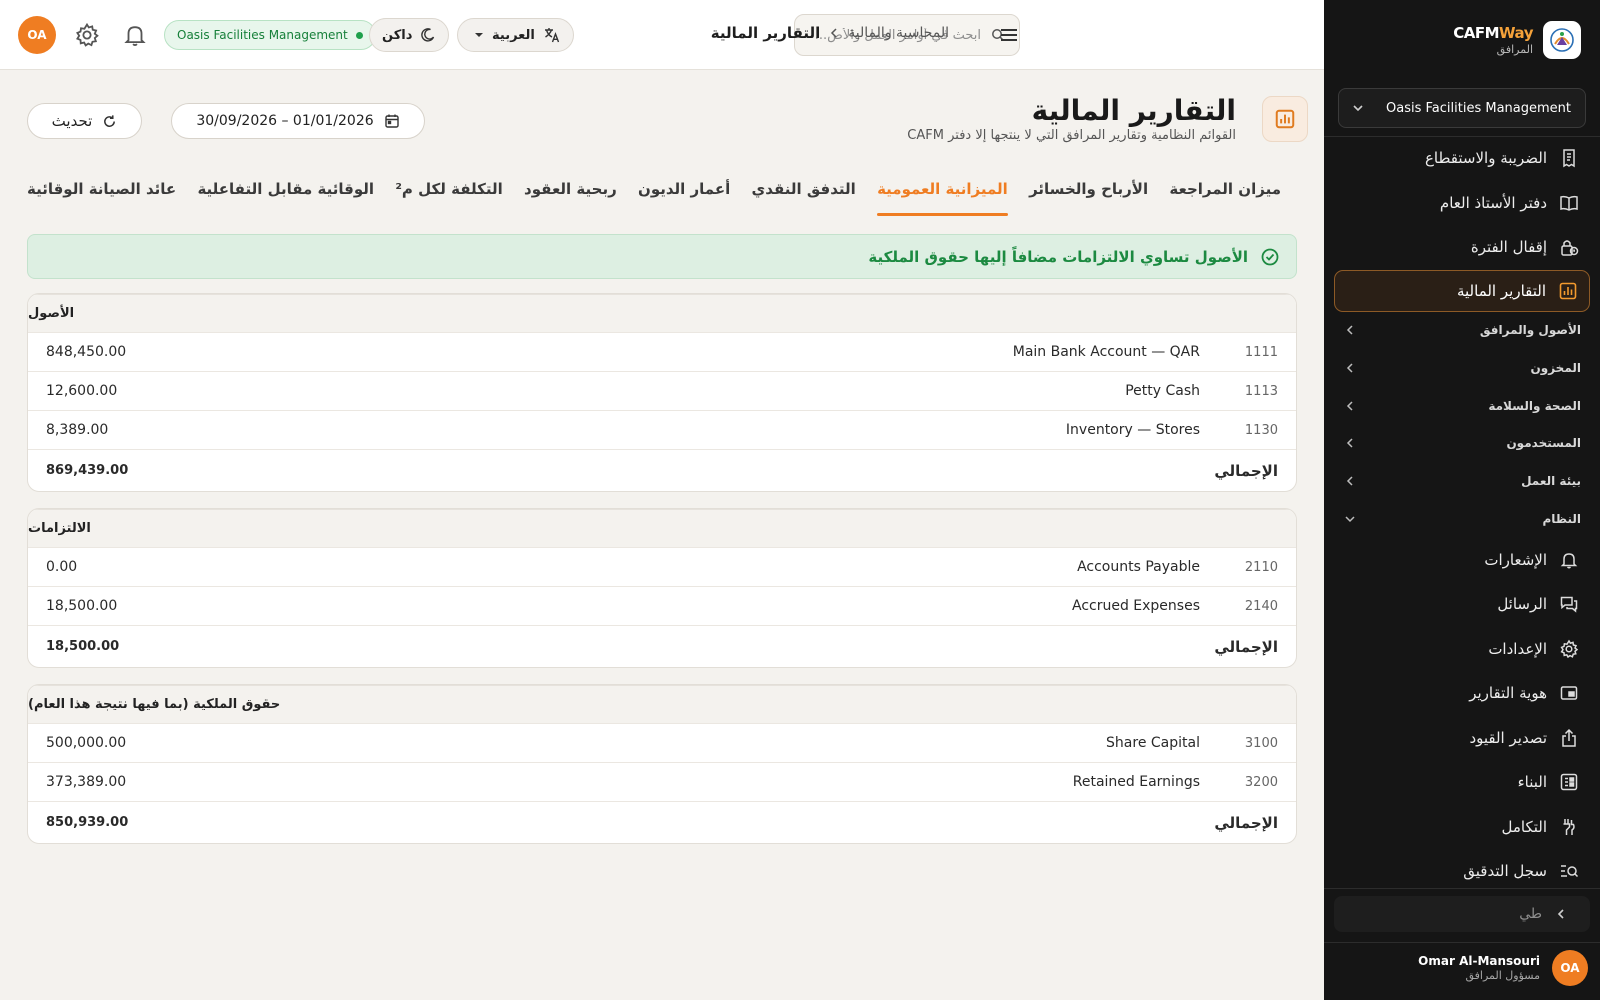 This screenshot has height=1000, width=1600. I want to click on refresh-button: تحديث, so click(84, 121).